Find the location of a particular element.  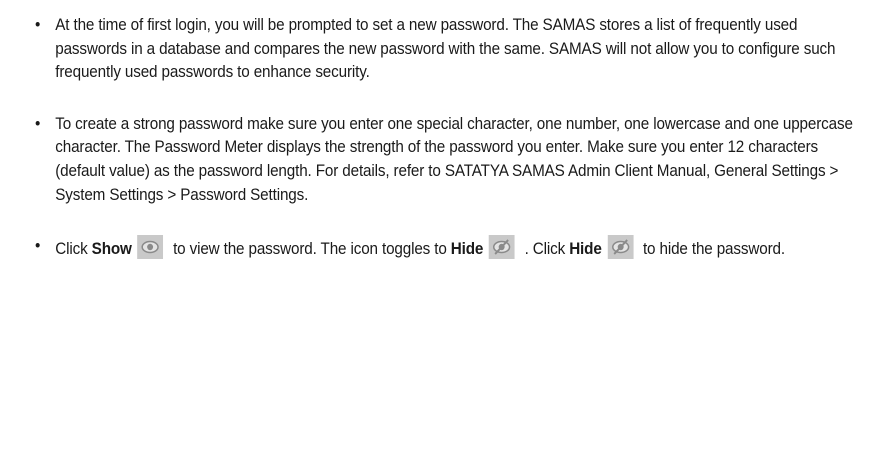

eye-icon is located at coordinates (150, 247).